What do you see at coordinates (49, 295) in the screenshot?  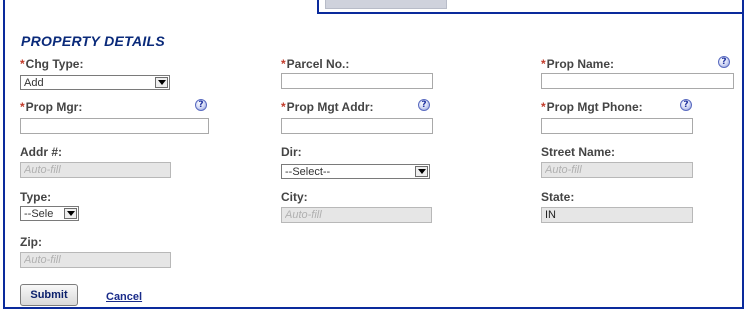 I see `submit-button: Submit` at bounding box center [49, 295].